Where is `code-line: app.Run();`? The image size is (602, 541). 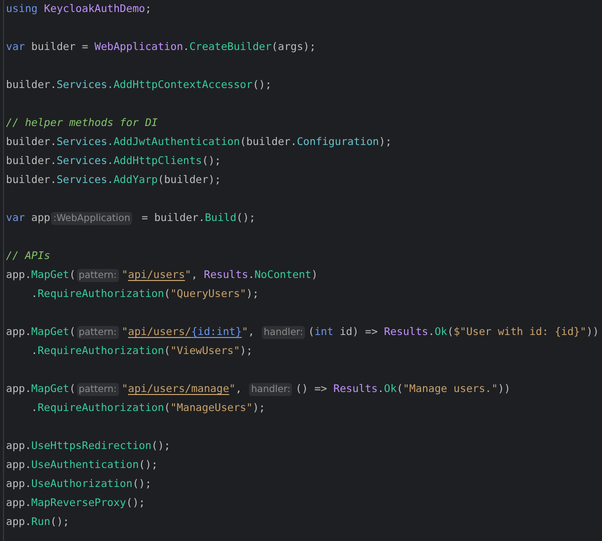
code-line: app.Run(); is located at coordinates (38, 522).